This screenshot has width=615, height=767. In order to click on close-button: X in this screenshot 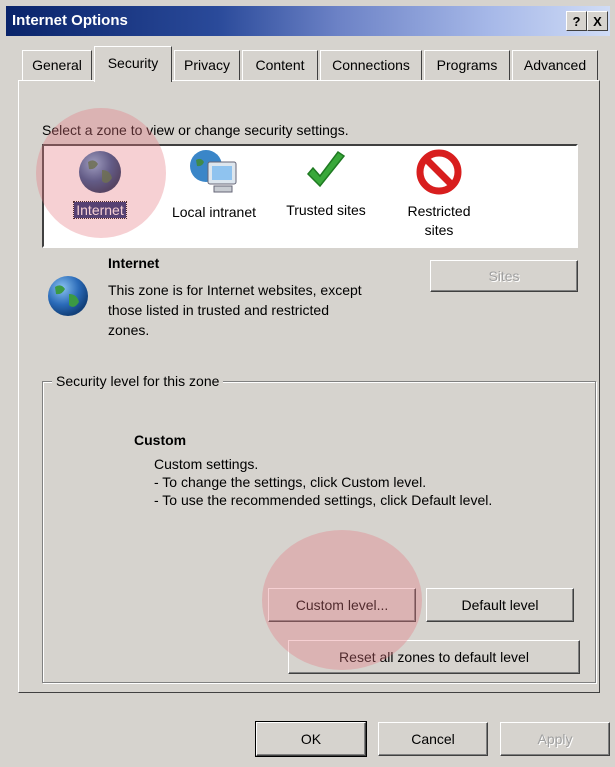, I will do `click(597, 21)`.